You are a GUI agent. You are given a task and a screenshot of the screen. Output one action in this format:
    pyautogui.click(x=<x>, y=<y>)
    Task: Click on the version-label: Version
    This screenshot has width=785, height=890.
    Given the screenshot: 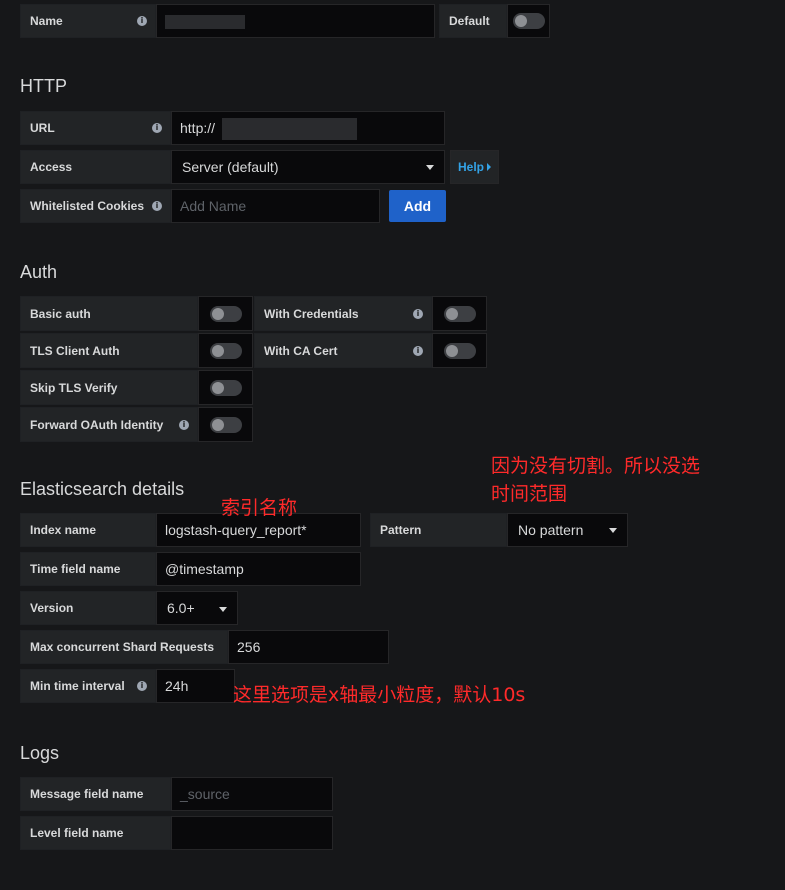 What is the action you would take?
    pyautogui.click(x=88, y=608)
    